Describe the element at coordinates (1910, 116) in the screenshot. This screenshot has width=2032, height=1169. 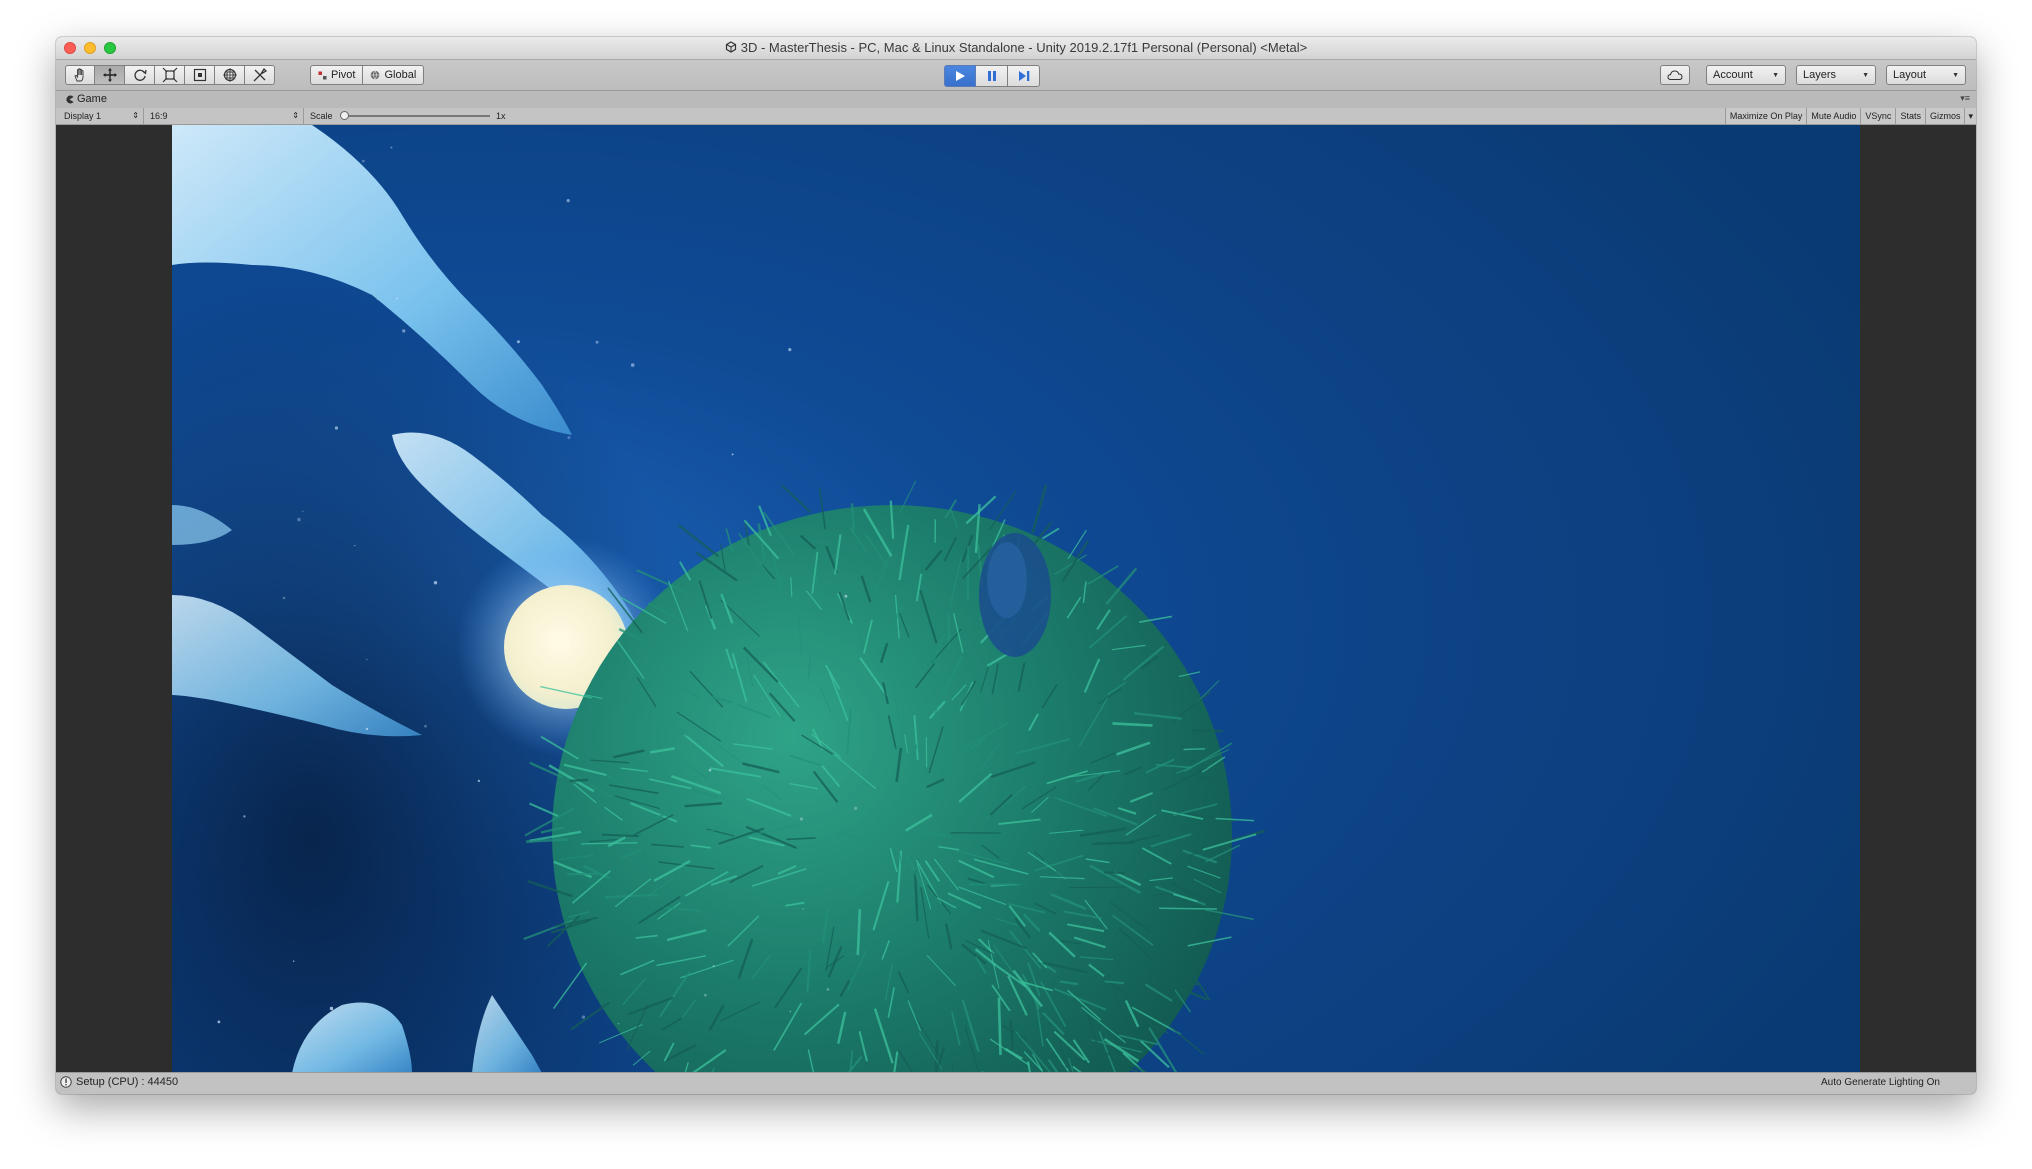
I see `stats-toggle: Stats` at that location.